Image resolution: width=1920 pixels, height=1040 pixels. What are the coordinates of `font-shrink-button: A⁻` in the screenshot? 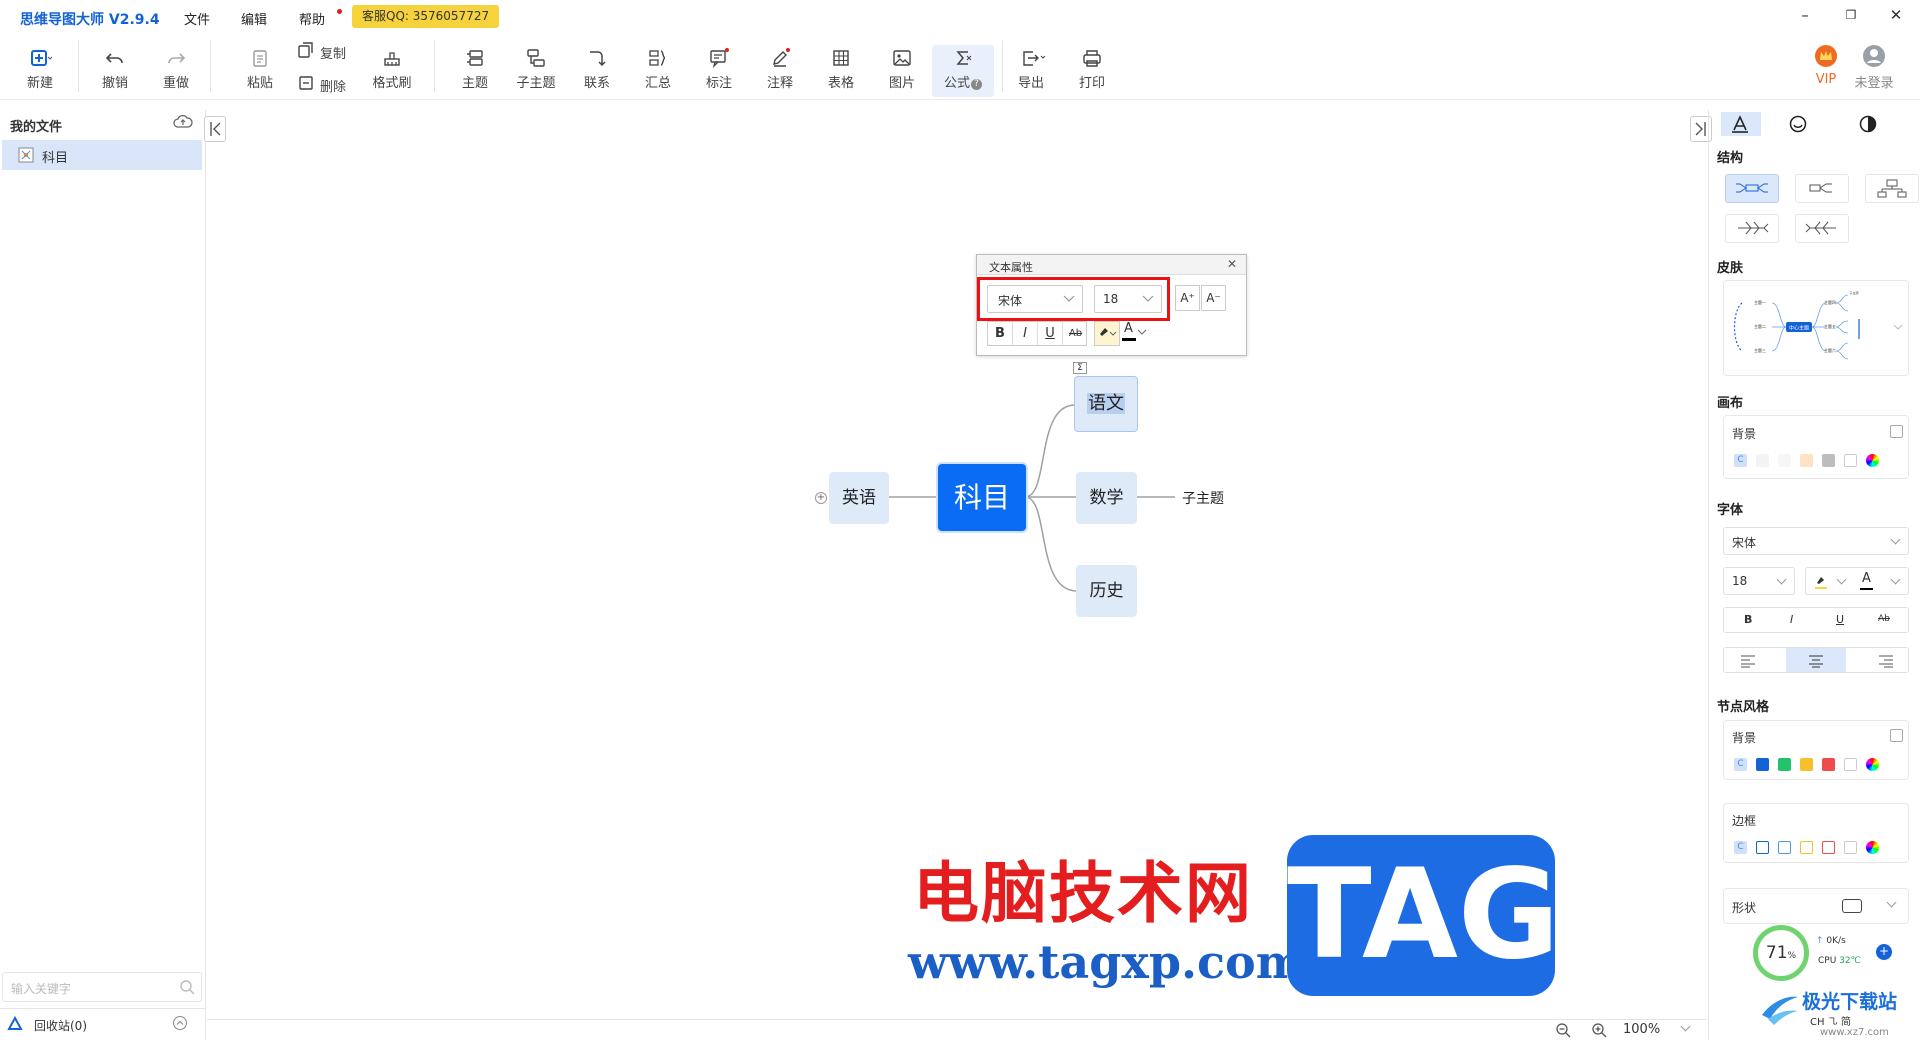 It's located at (1213, 298).